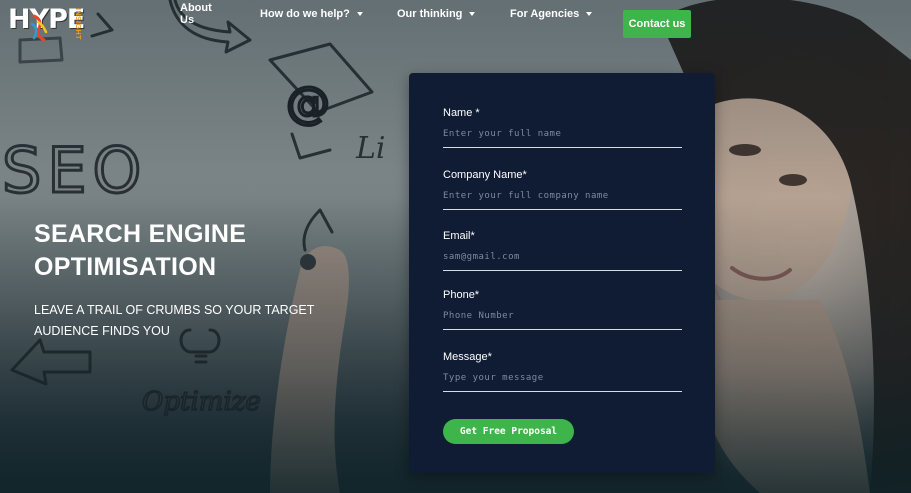  I want to click on company-name-input, so click(562, 199).